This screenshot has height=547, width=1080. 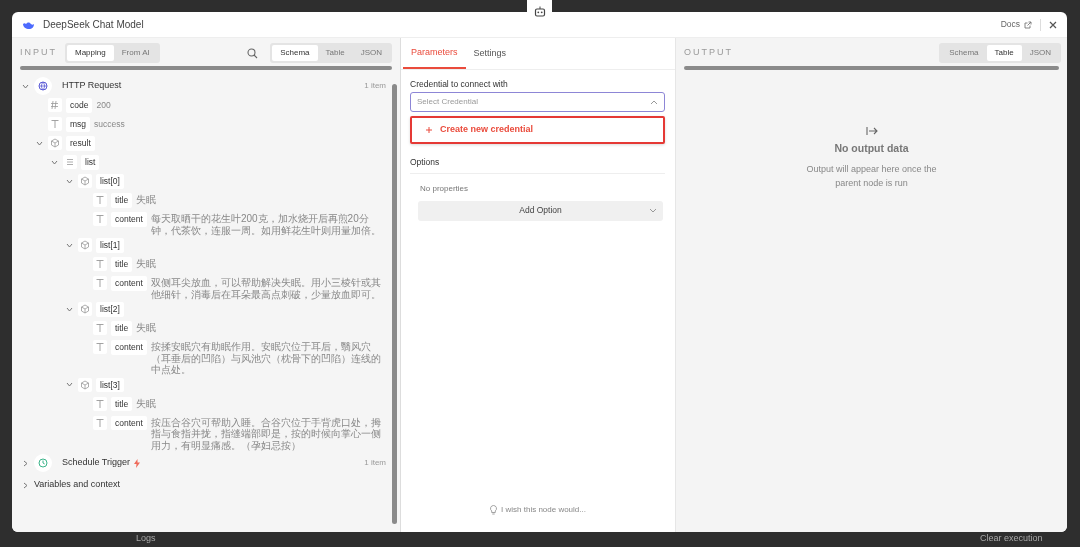 I want to click on field-key: code, so click(x=79, y=105).